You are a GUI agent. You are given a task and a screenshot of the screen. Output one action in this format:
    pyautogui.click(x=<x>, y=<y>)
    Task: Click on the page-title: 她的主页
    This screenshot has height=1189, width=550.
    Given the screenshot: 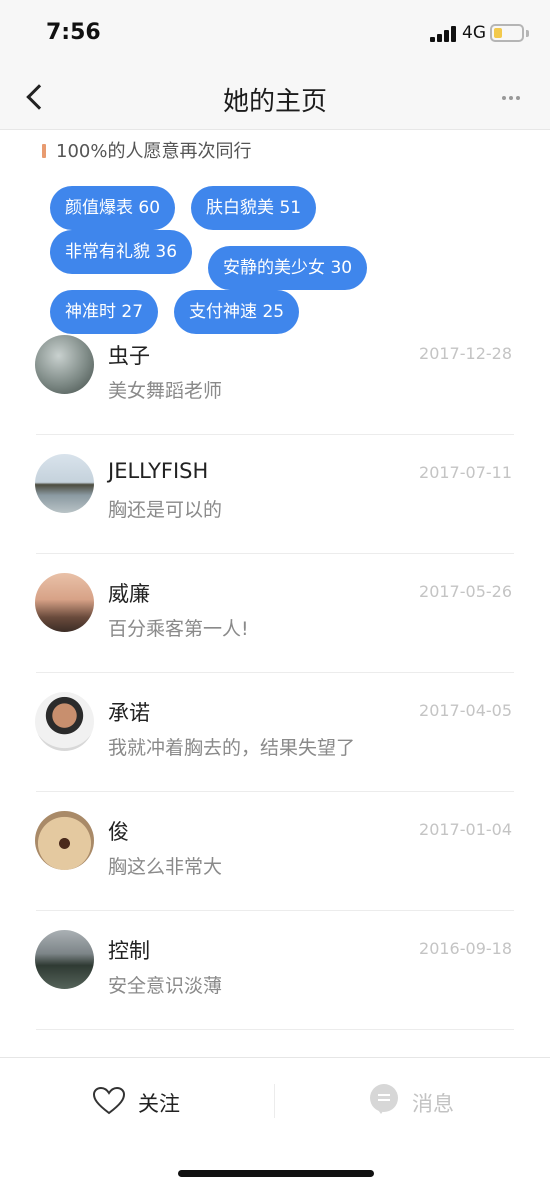 What is the action you would take?
    pyautogui.click(x=274, y=102)
    